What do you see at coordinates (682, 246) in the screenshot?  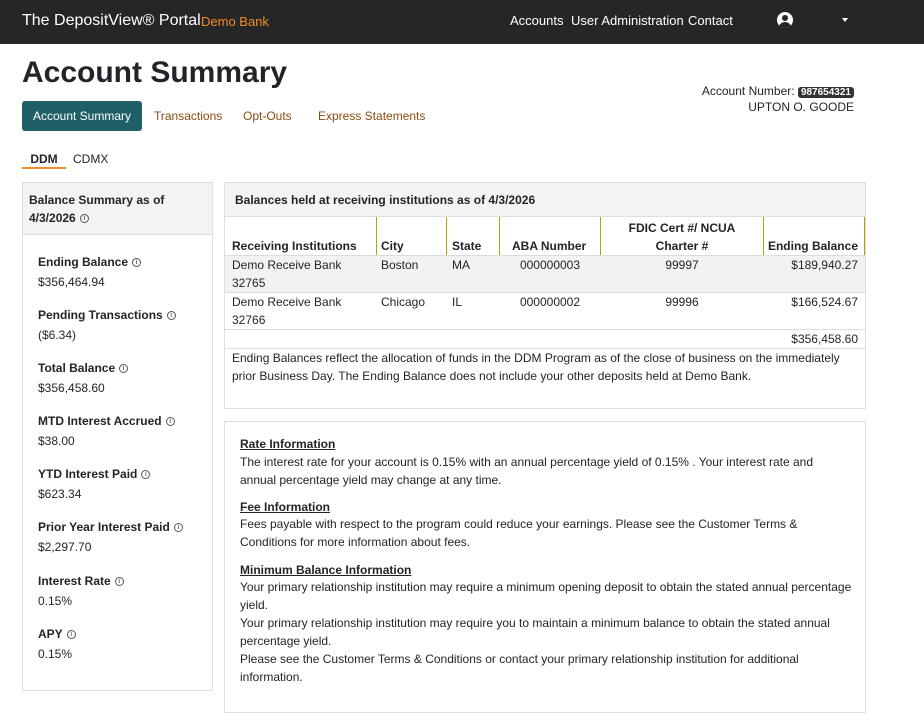 I see `col-header-charter: Charter #` at bounding box center [682, 246].